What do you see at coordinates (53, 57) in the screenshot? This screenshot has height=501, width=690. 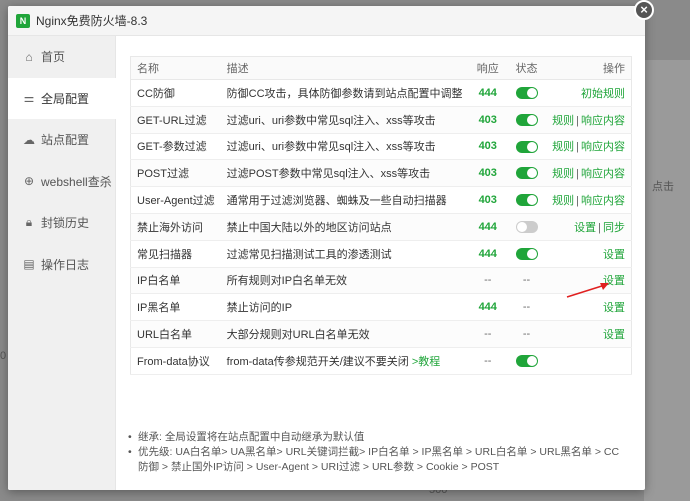 I see `sidebar-item-label: 首页` at bounding box center [53, 57].